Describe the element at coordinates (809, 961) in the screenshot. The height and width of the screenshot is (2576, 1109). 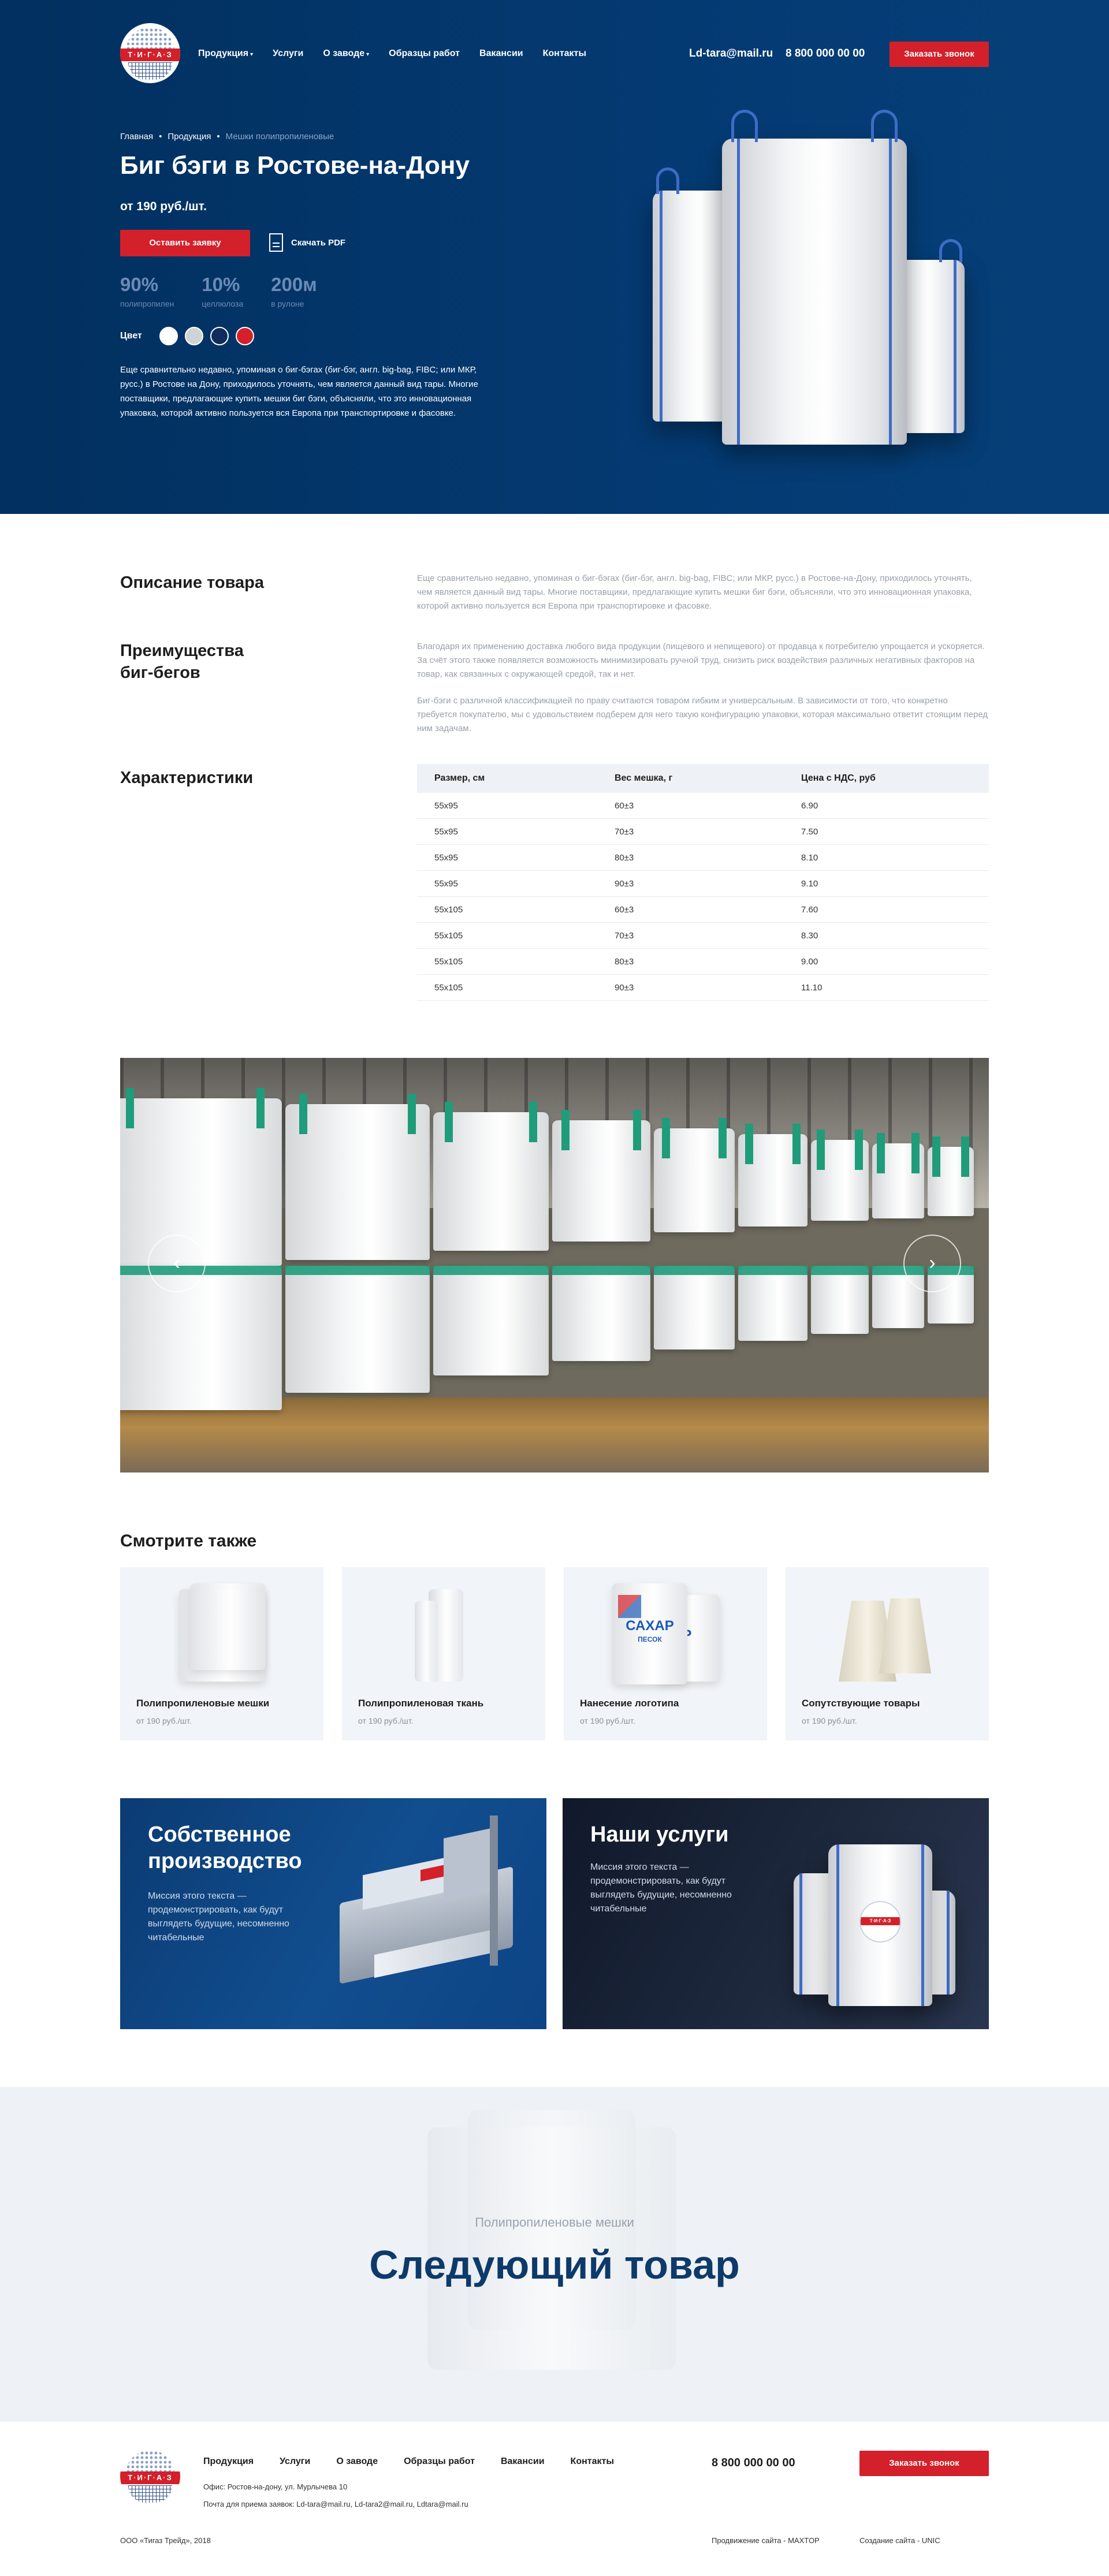
I see `cell-price: 9.00` at that location.